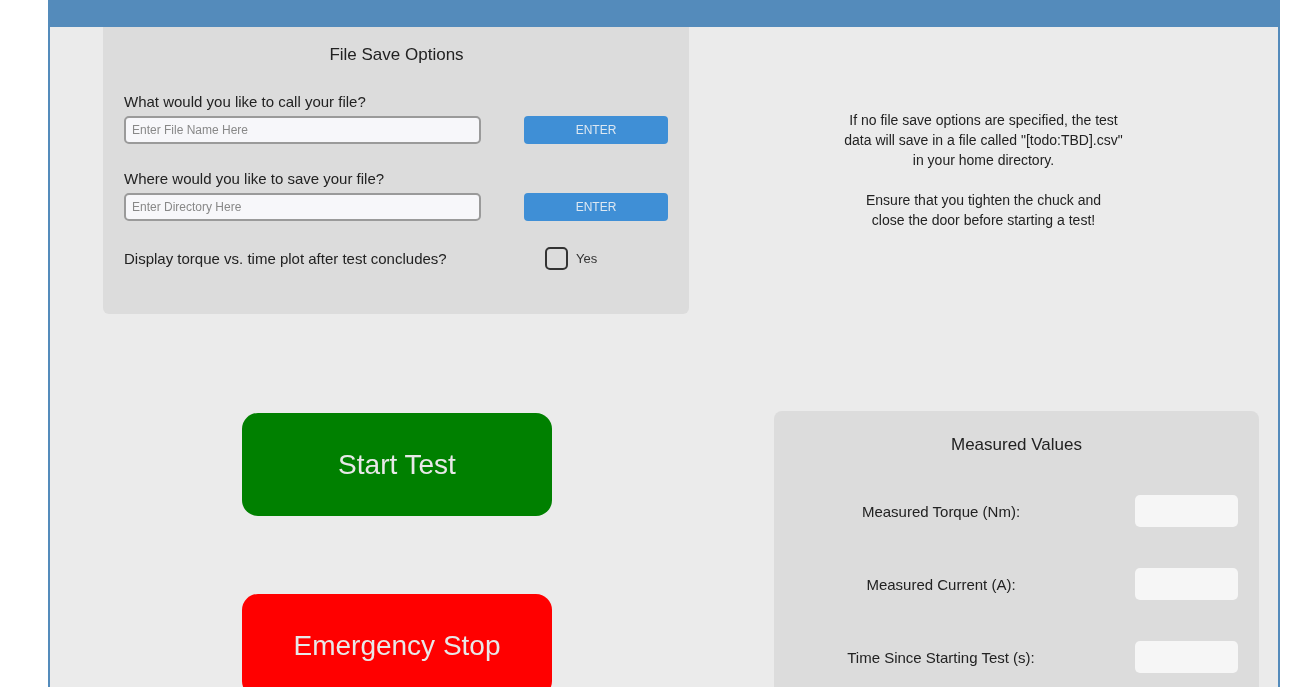 Image resolution: width=1311 pixels, height=687 pixels. Describe the element at coordinates (396, 55) in the screenshot. I see `panel-title: File Save Options` at that location.